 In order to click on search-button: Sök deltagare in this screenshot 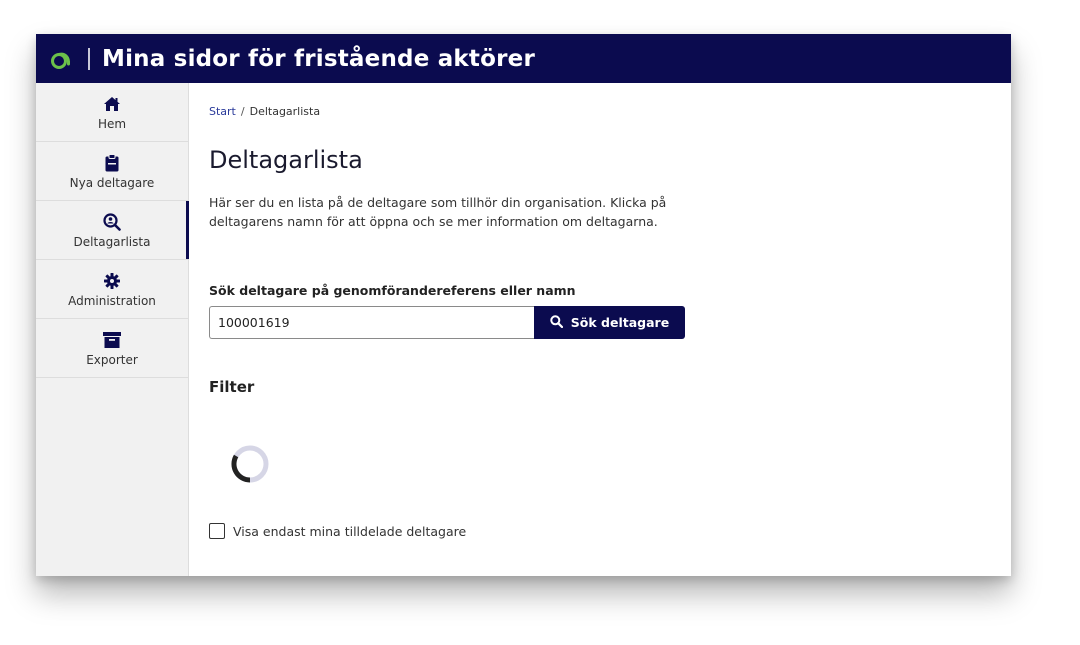, I will do `click(609, 322)`.